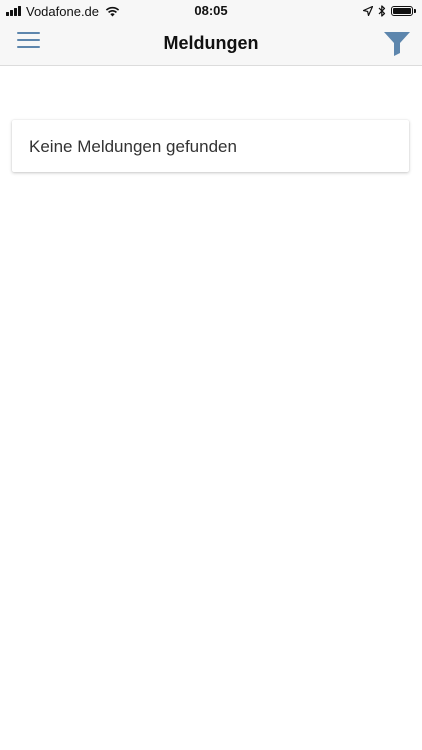 This screenshot has height=750, width=422. Describe the element at coordinates (382, 11) in the screenshot. I see `bluetooth-icon` at that location.